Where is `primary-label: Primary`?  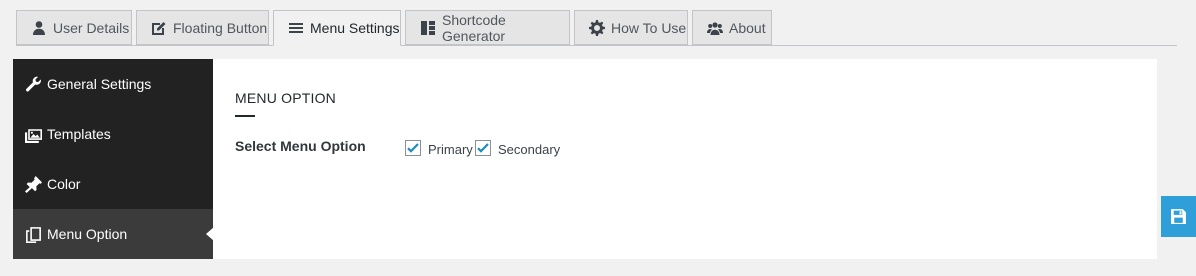 primary-label: Primary is located at coordinates (450, 149).